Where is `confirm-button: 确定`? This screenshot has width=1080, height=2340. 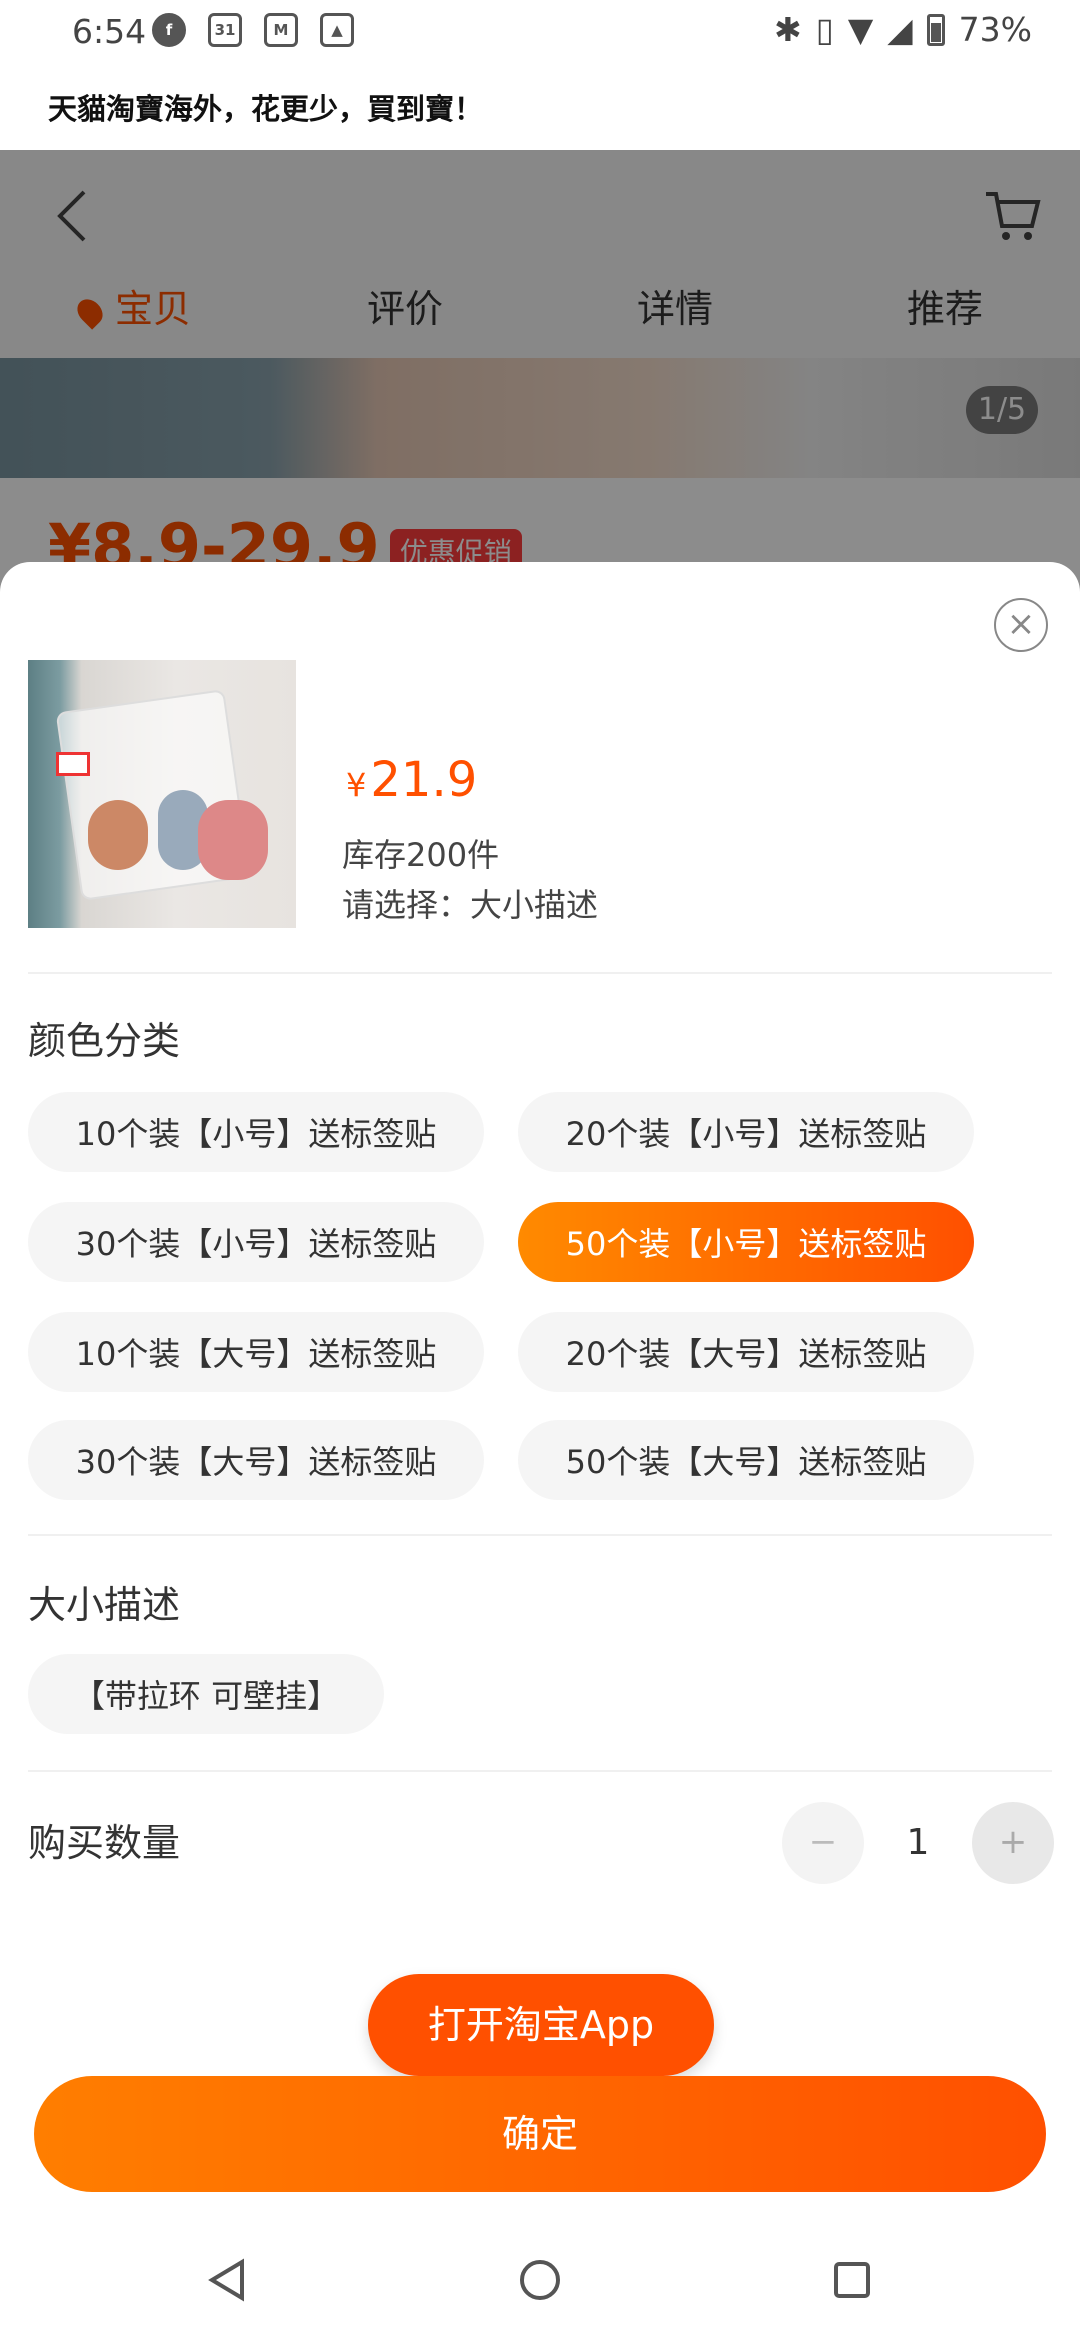 confirm-button: 确定 is located at coordinates (540, 2134).